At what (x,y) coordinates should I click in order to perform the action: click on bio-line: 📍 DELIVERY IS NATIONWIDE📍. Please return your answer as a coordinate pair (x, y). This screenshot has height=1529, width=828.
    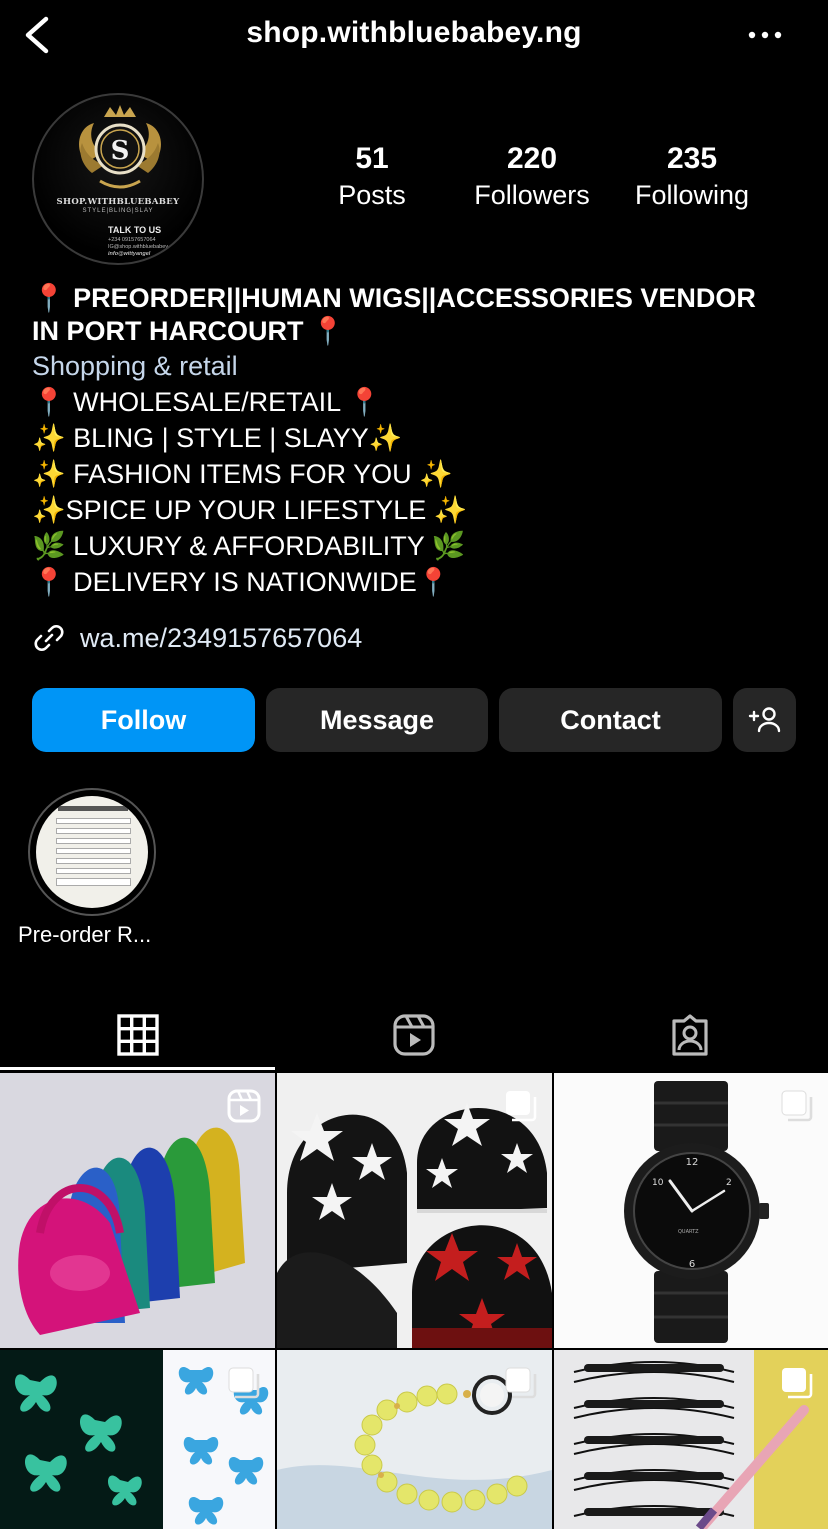
    Looking at the image, I should click on (241, 582).